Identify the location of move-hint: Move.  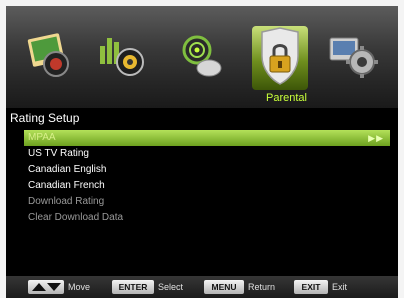
(79, 287).